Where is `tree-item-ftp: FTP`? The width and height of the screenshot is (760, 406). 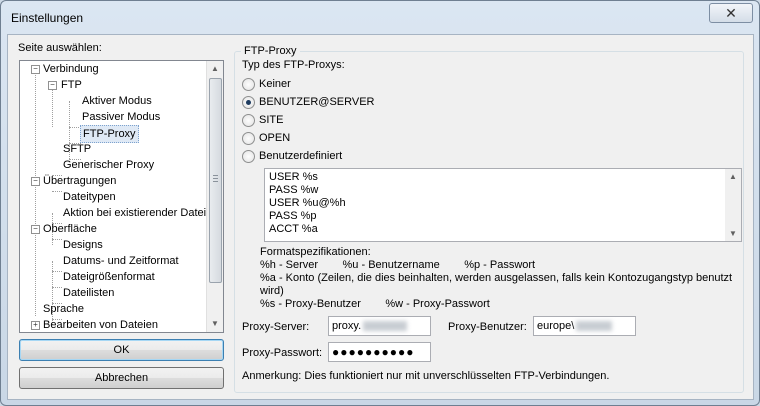
tree-item-ftp: FTP is located at coordinates (71, 85).